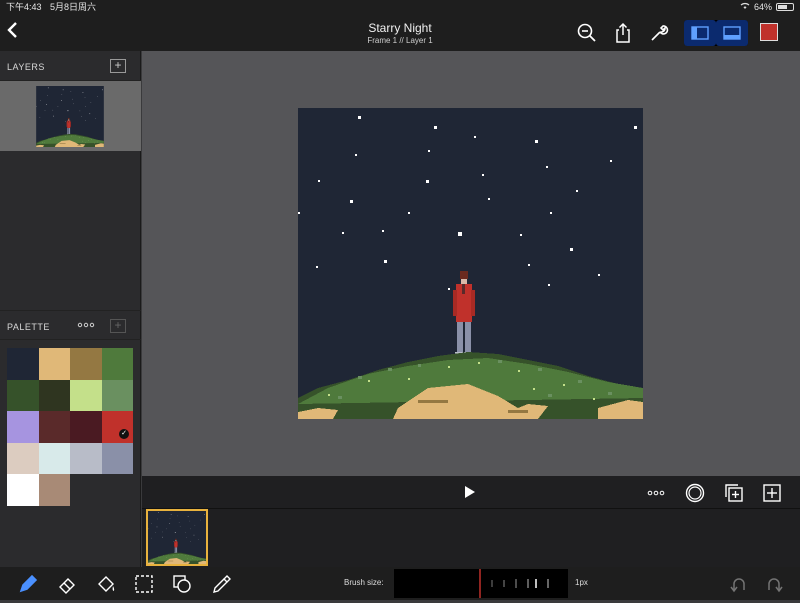  What do you see at coordinates (745, 7) in the screenshot?
I see `wifi-icon` at bounding box center [745, 7].